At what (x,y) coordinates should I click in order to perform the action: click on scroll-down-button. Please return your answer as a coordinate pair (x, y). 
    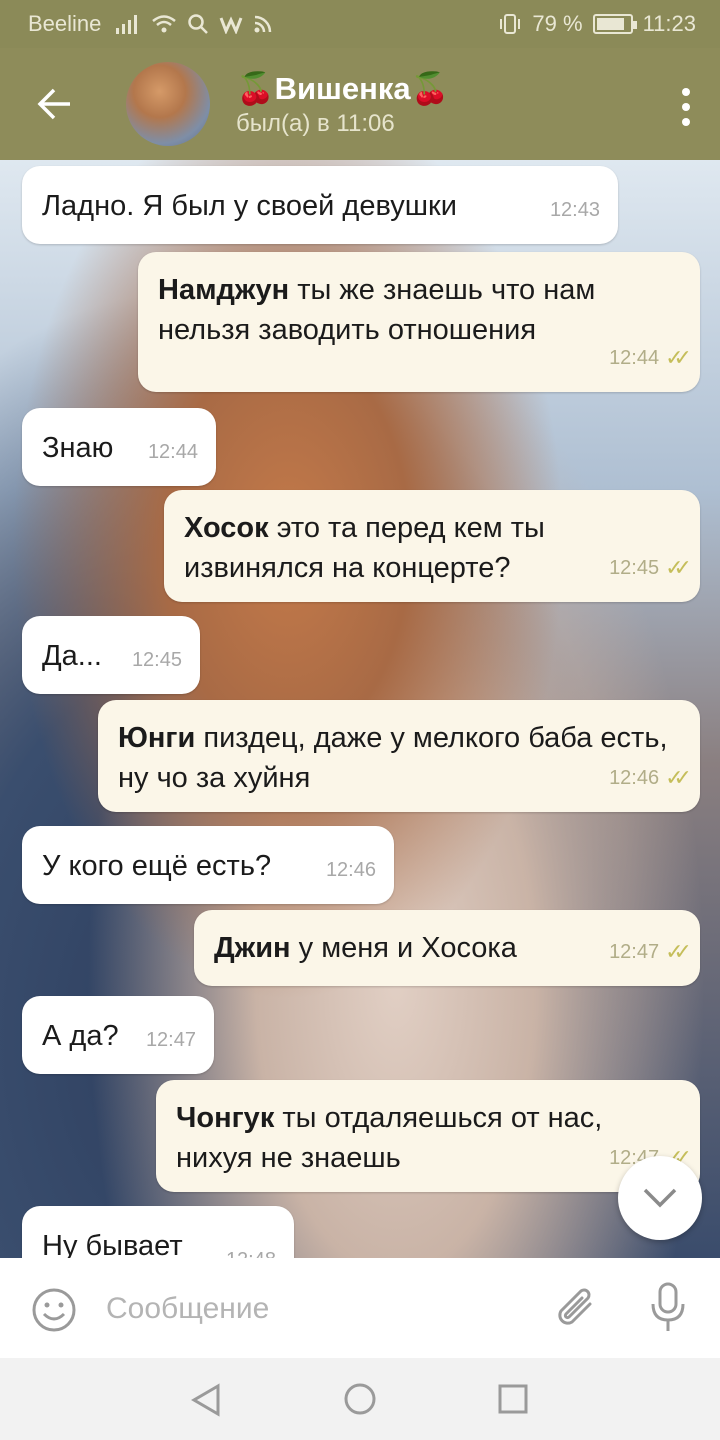
    Looking at the image, I should click on (660, 1198).